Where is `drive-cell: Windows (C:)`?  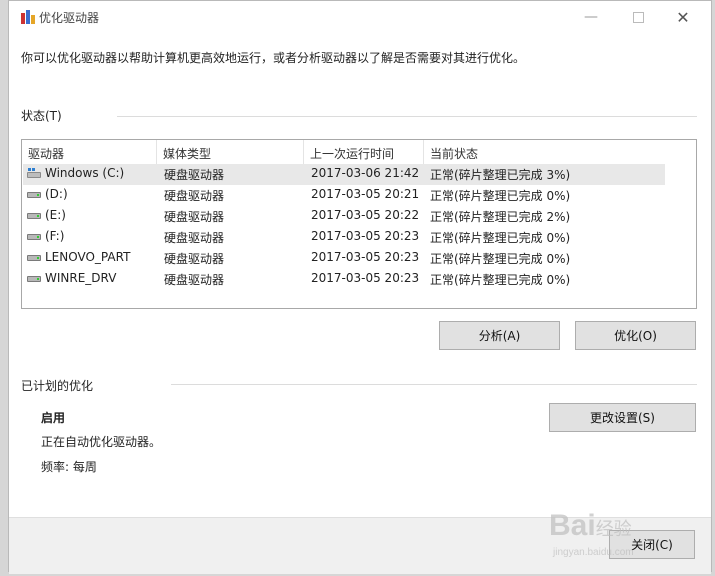
drive-cell: Windows (C:) is located at coordinates (75, 173).